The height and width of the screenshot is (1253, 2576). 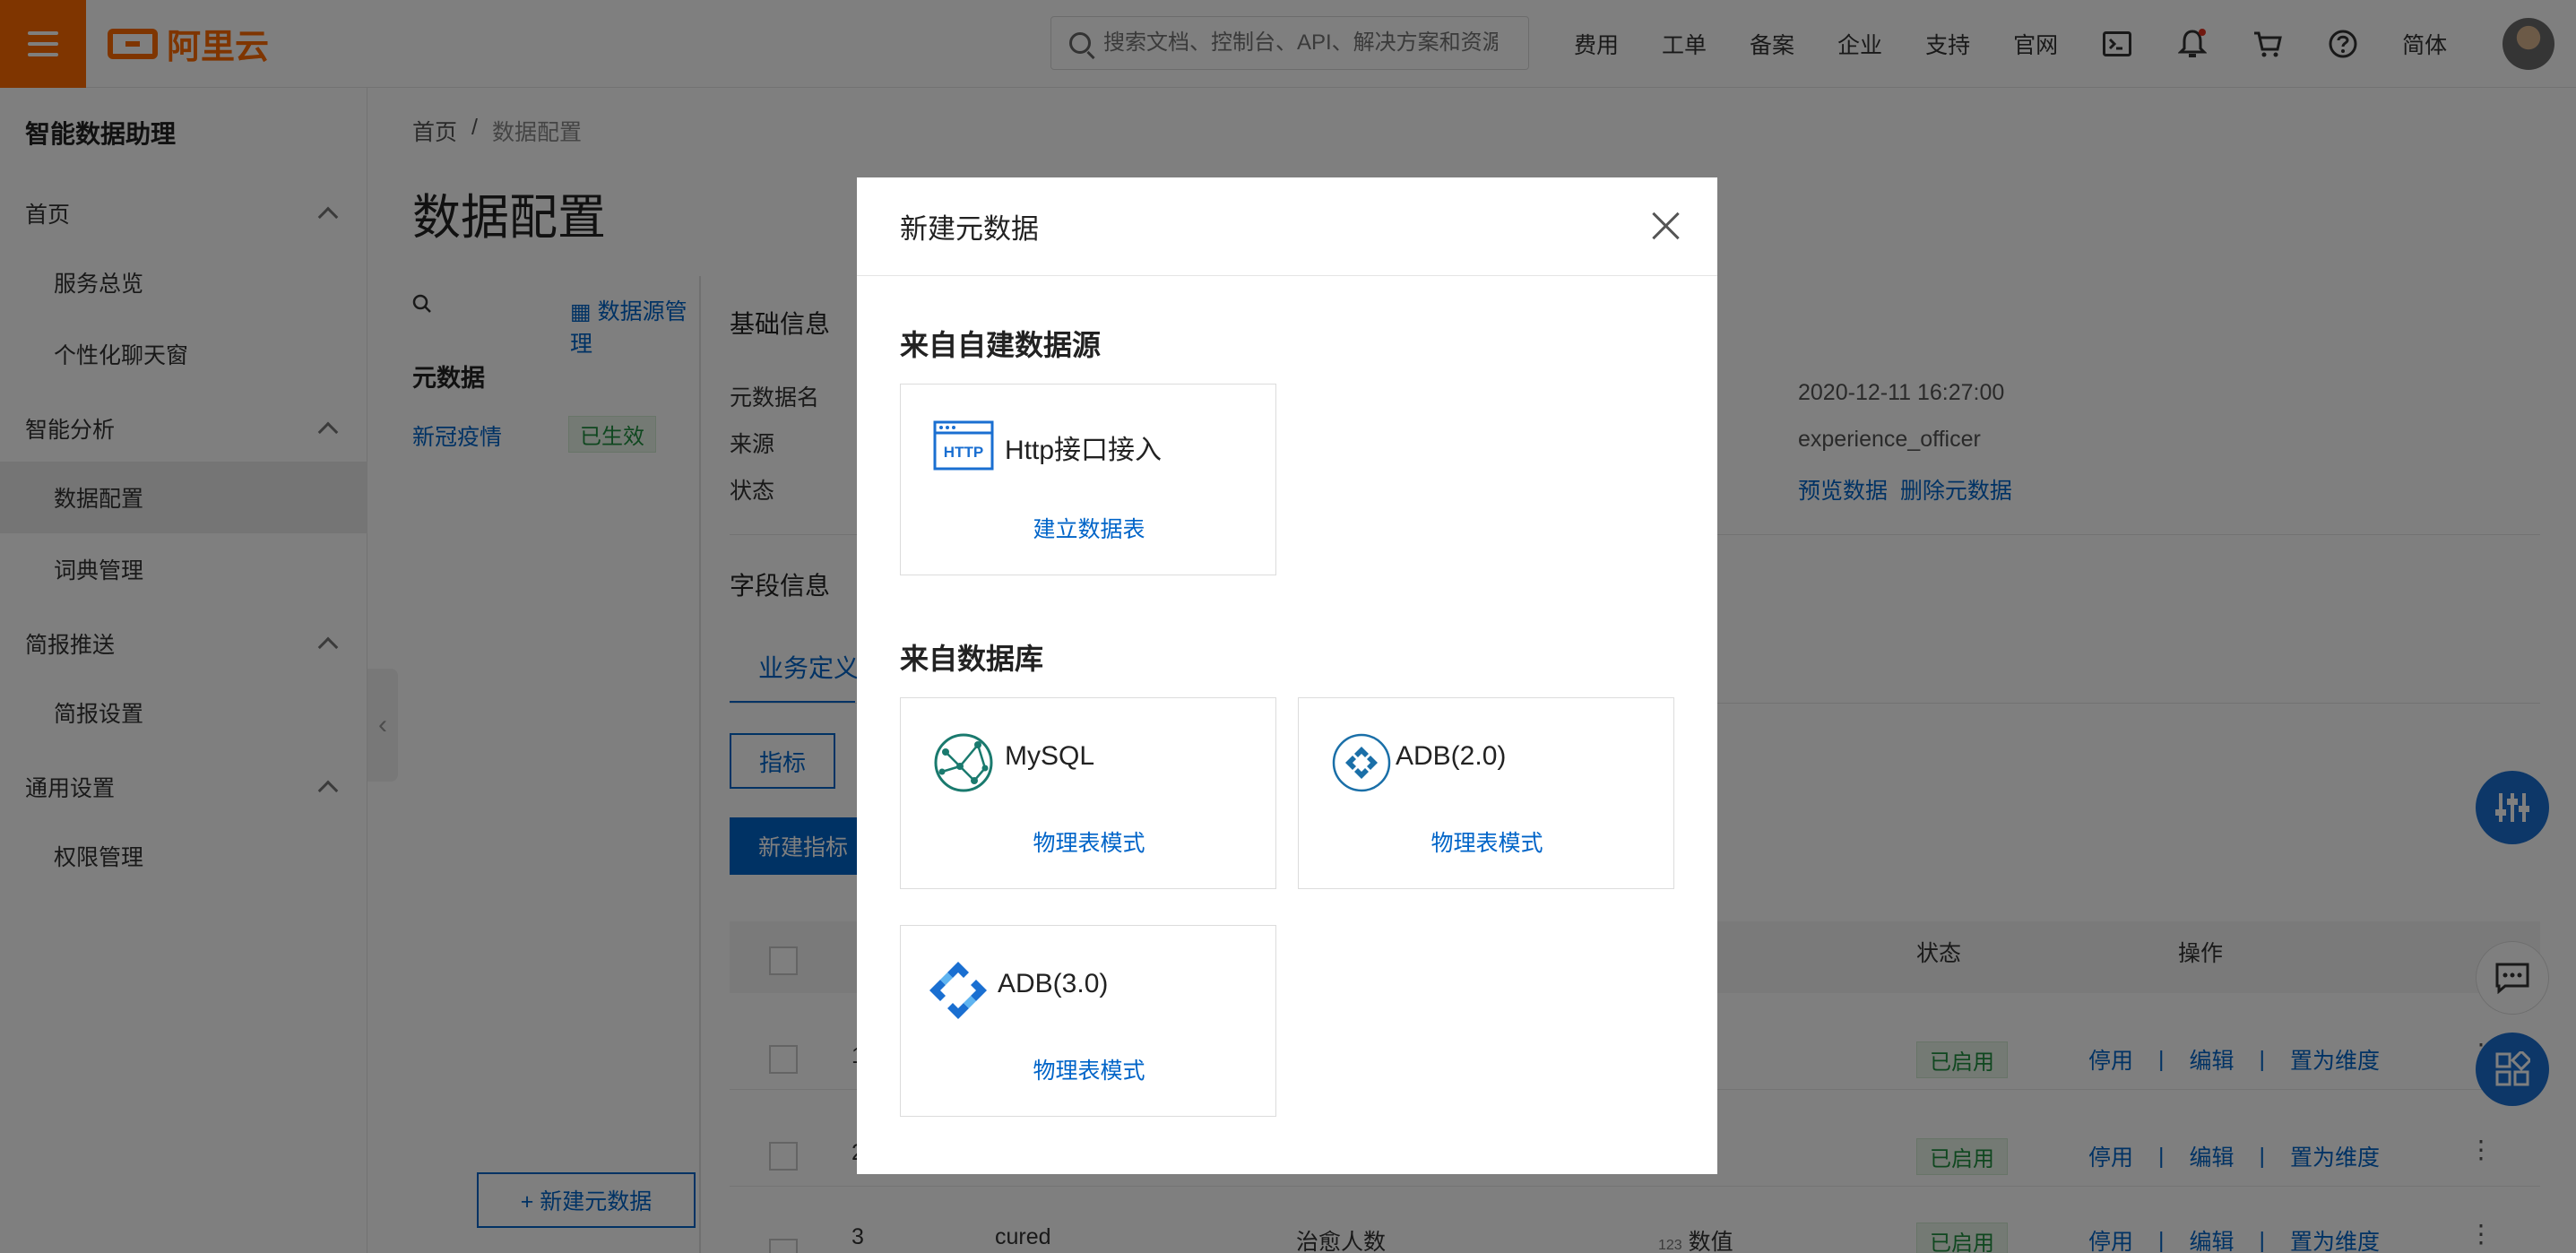 I want to click on card-name: MySQL, so click(x=1050, y=756).